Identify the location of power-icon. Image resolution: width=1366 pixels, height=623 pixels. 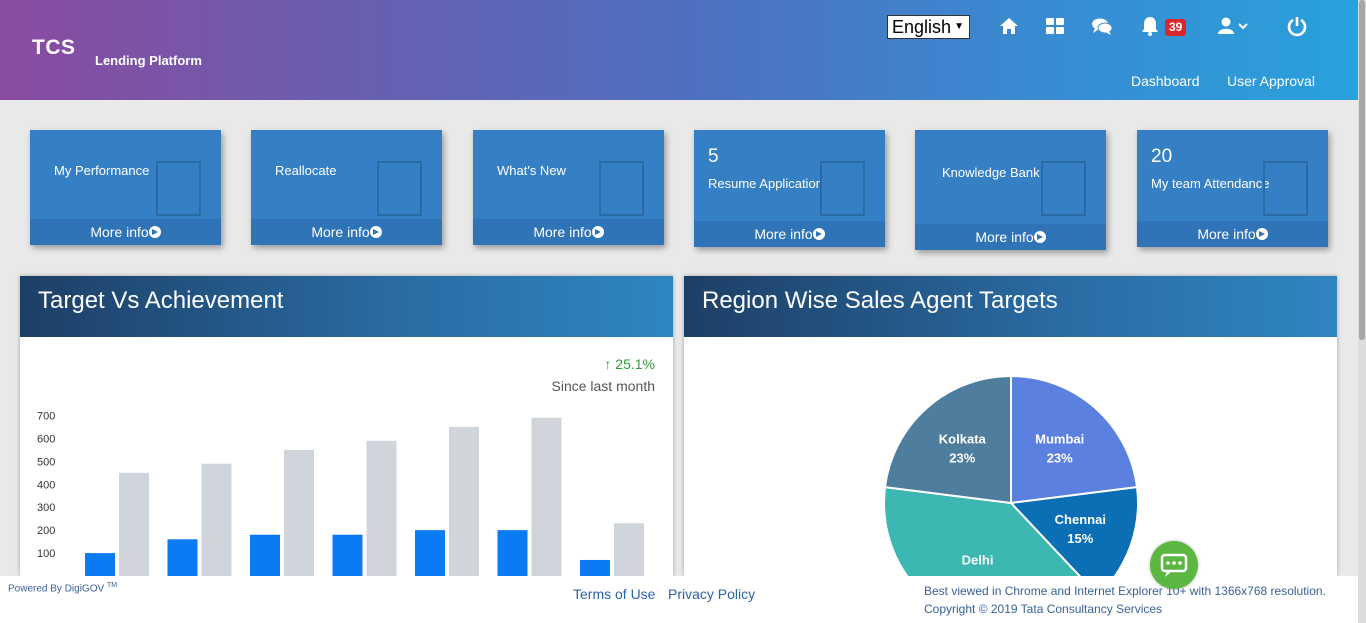
(1297, 26).